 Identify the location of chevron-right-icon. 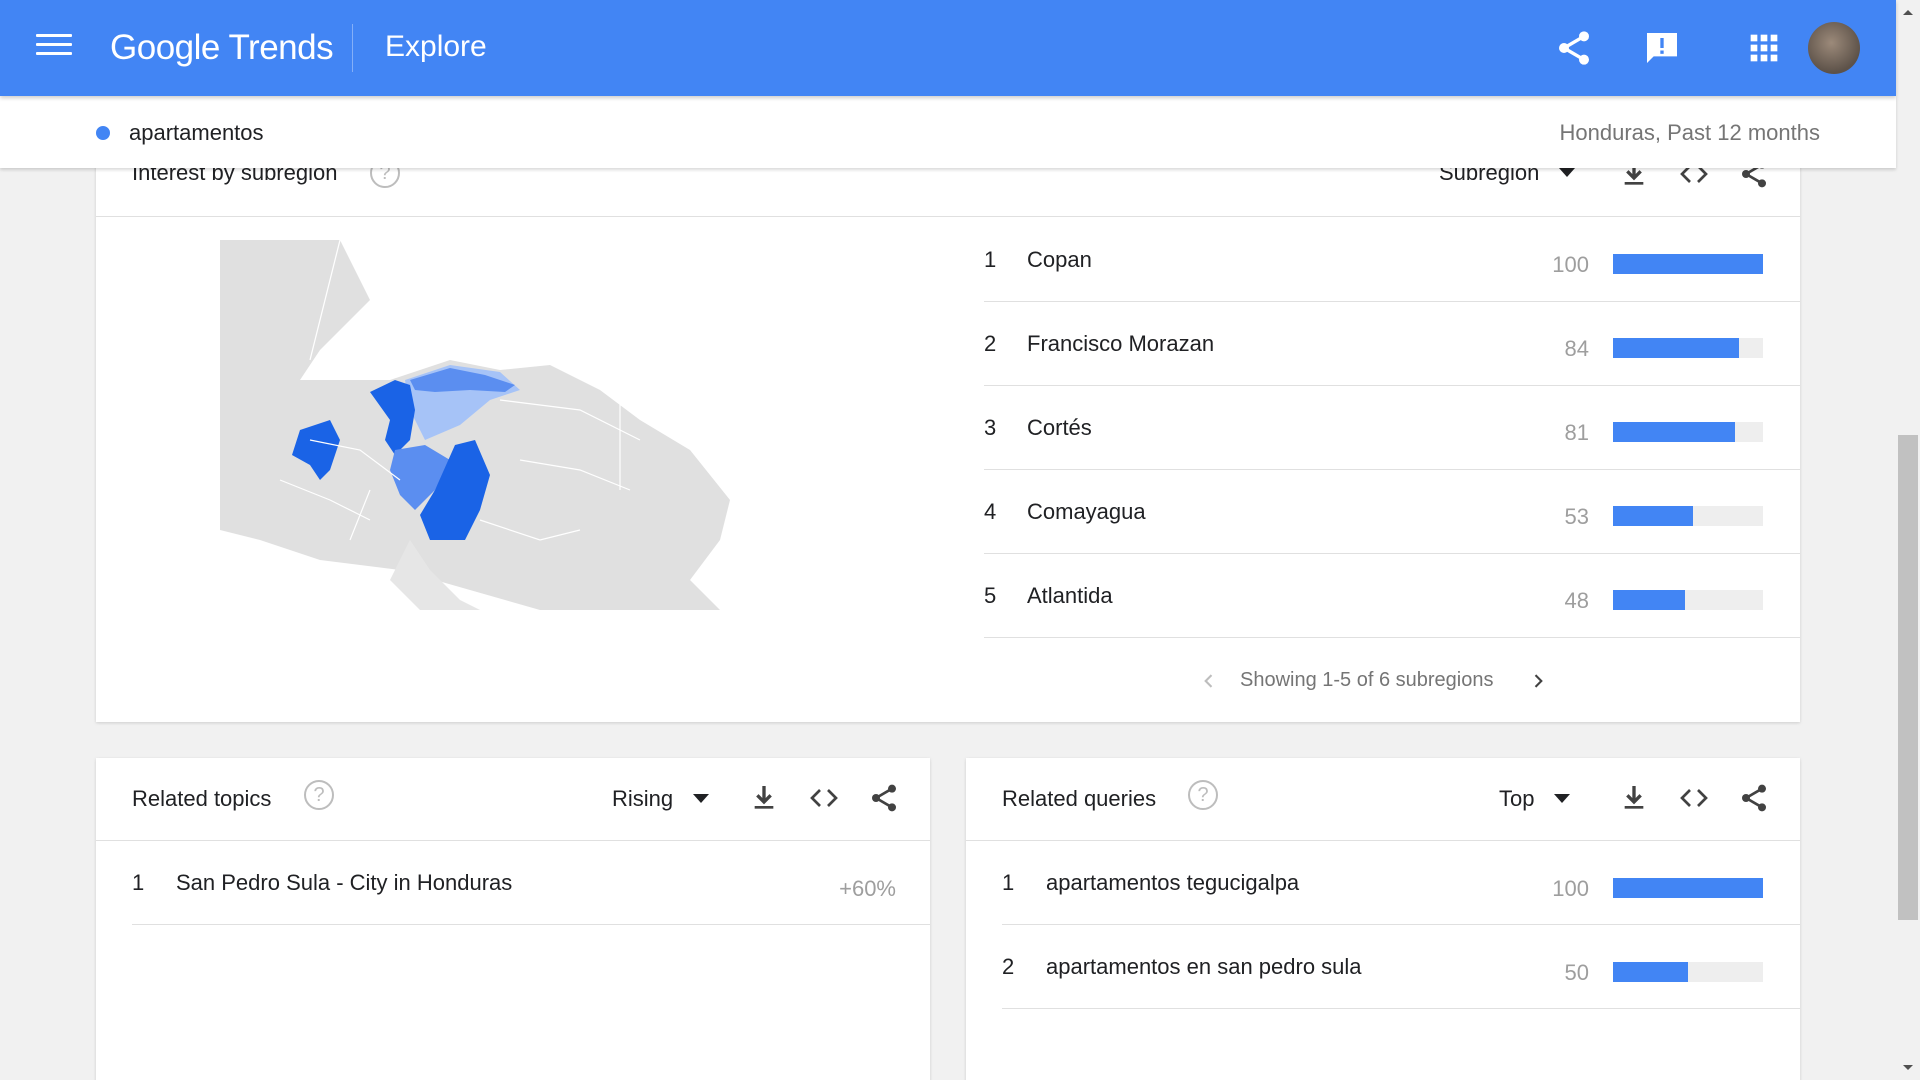
(1538, 681).